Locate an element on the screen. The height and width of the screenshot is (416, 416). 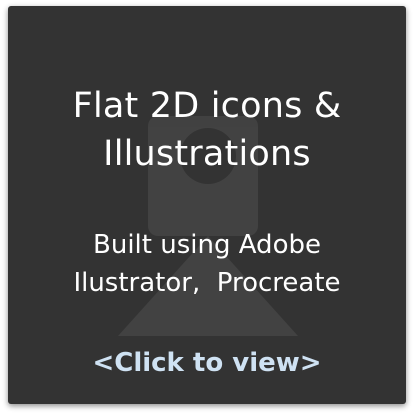
card-title-line-1: Flat 2D icons & is located at coordinates (207, 106).